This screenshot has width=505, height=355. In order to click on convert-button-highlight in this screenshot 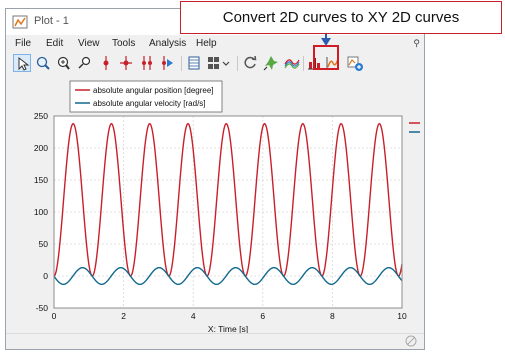, I will do `click(326, 57)`.